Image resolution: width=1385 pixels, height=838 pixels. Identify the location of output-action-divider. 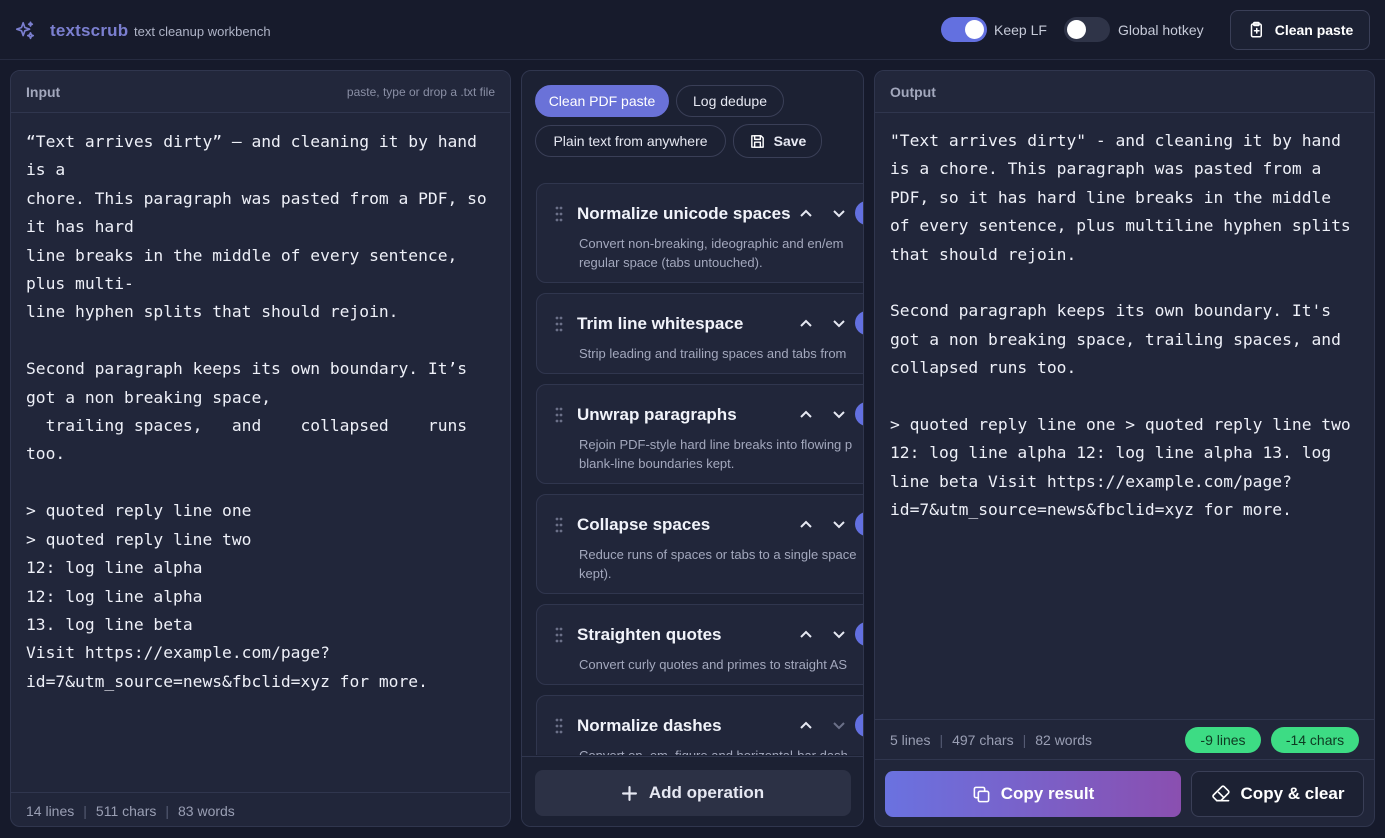
(1124, 759).